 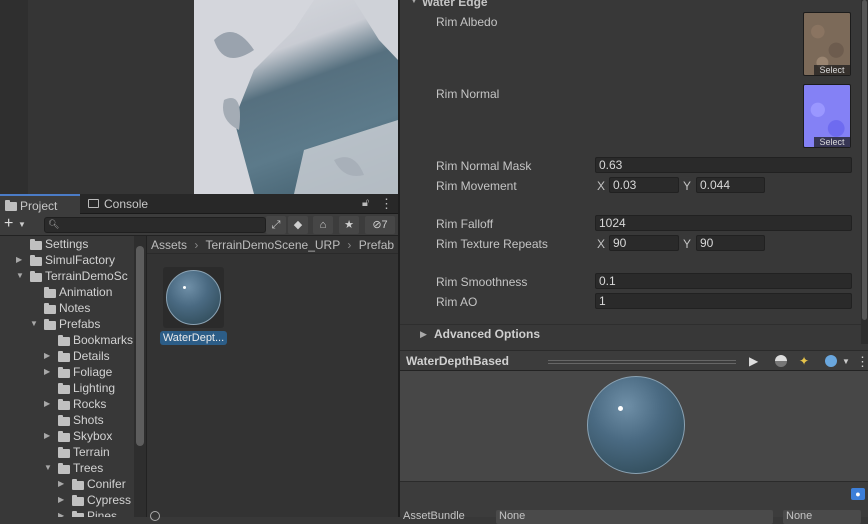 I want to click on tree-item: ▶ Foliage, so click(x=67, y=372).